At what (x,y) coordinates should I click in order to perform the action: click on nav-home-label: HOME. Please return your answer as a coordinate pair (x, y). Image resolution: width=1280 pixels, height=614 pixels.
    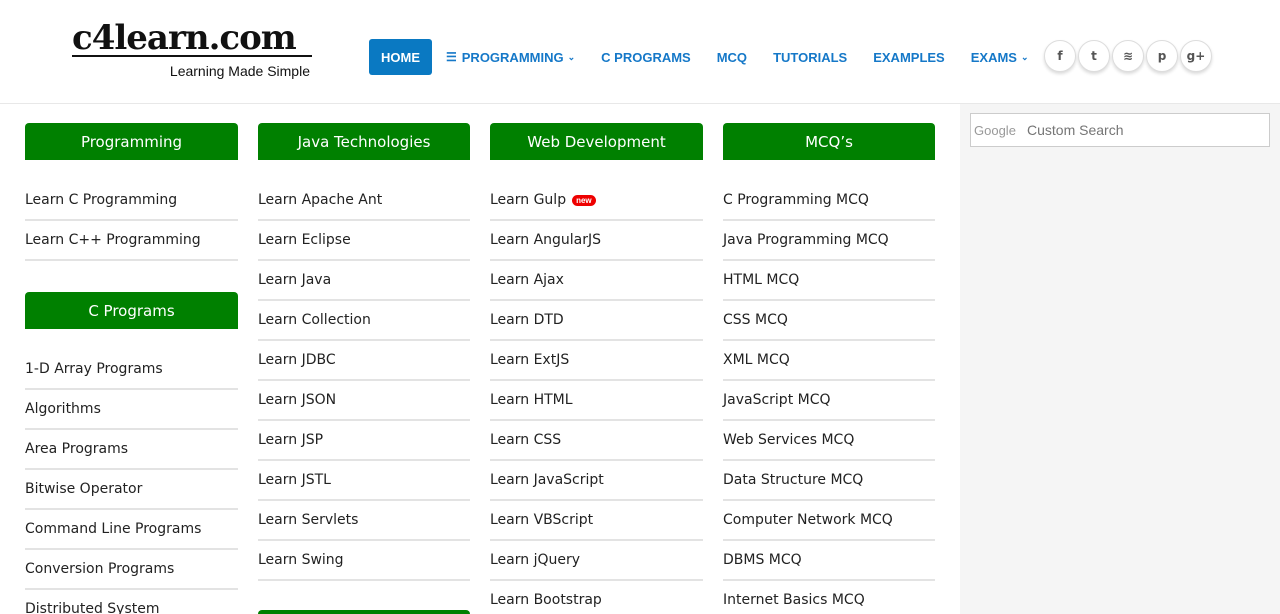
    Looking at the image, I should click on (400, 57).